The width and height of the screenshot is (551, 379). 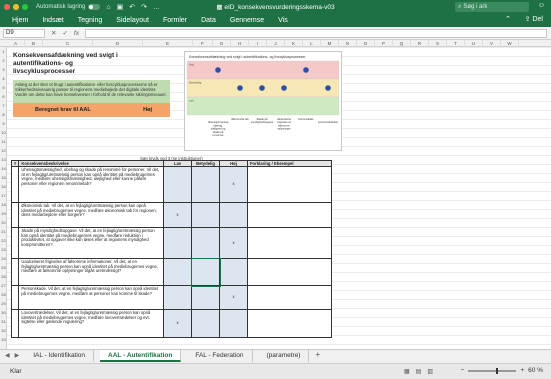 I want to click on column-header: V, so click(x=492, y=43).